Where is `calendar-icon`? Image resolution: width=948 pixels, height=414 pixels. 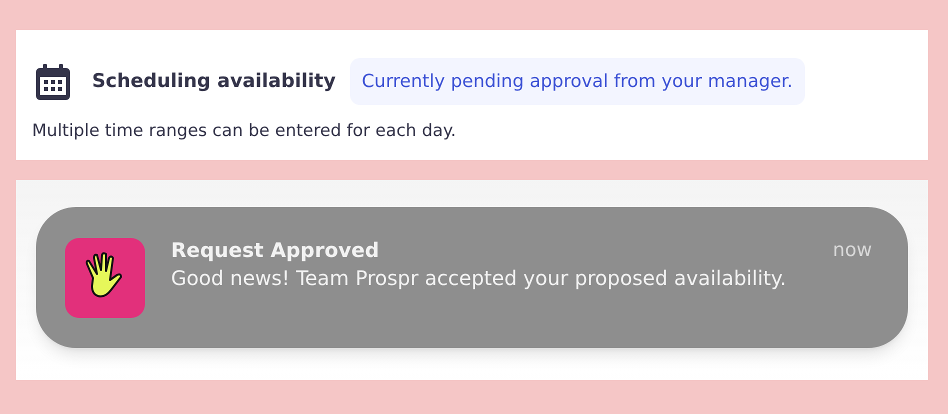 calendar-icon is located at coordinates (53, 82).